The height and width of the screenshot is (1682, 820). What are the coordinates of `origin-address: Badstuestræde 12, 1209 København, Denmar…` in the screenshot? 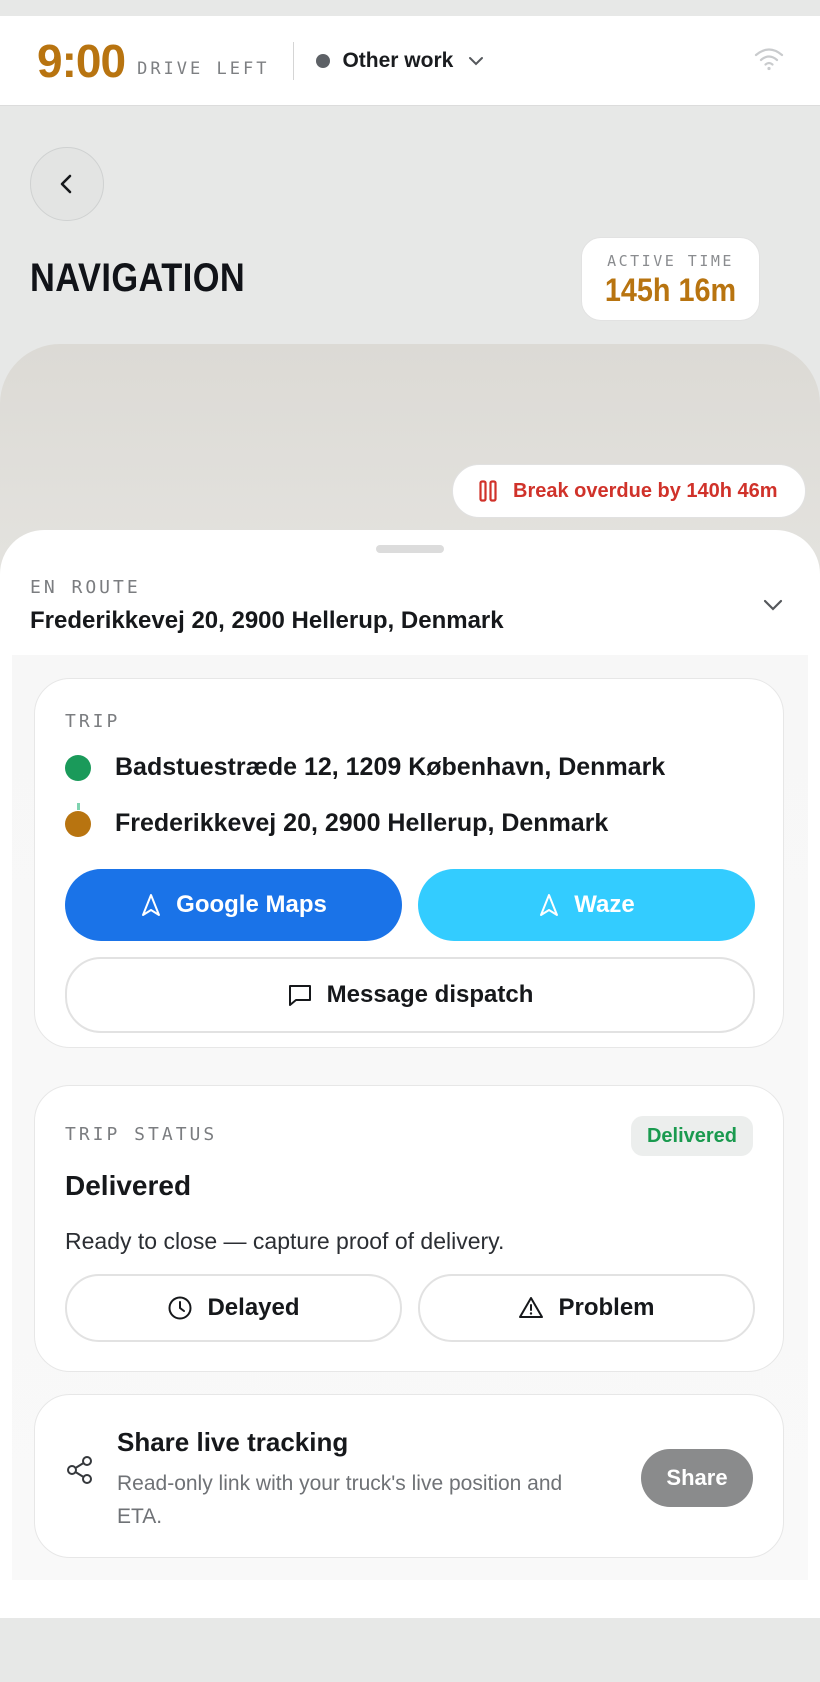 It's located at (390, 767).